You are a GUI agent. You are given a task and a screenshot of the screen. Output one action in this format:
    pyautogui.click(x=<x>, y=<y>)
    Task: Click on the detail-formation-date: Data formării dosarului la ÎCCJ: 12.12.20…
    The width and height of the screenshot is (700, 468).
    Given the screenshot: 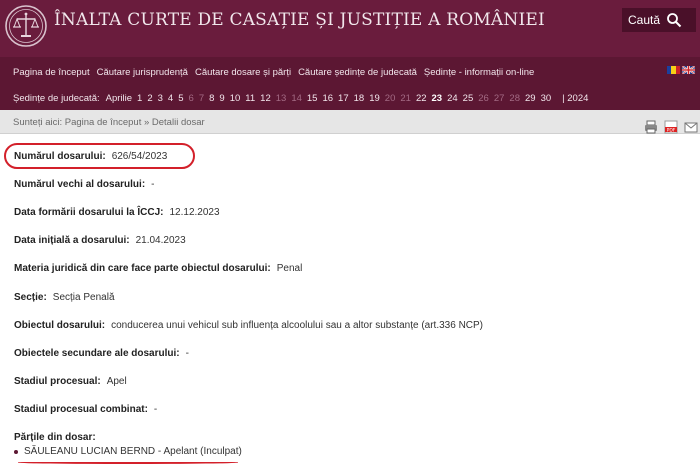 What is the action you would take?
    pyautogui.click(x=117, y=212)
    